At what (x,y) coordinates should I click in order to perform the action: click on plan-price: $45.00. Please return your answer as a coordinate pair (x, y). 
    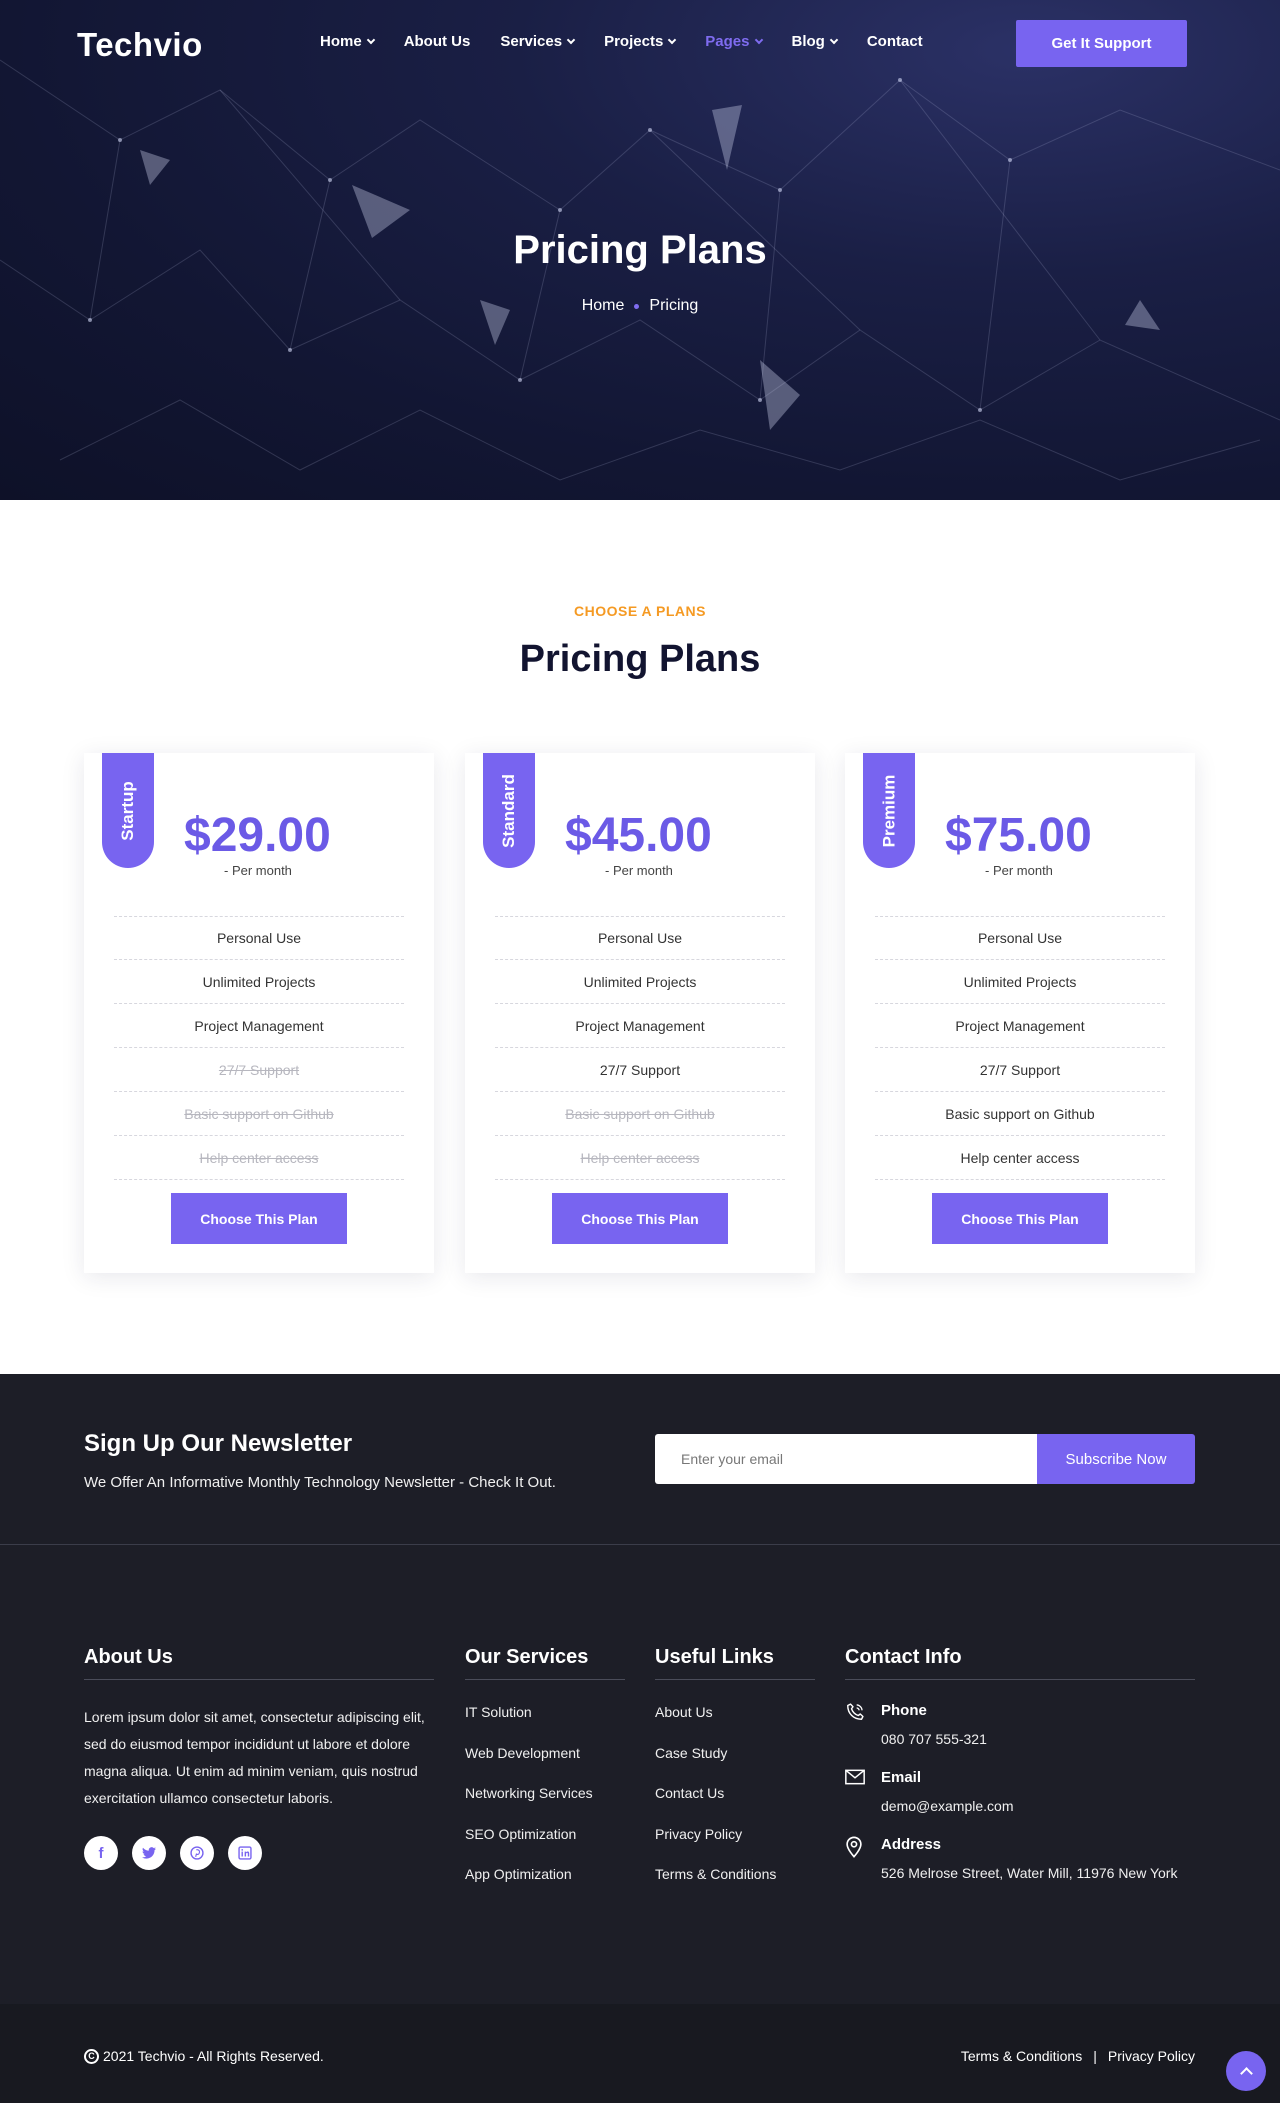
    Looking at the image, I should click on (638, 835).